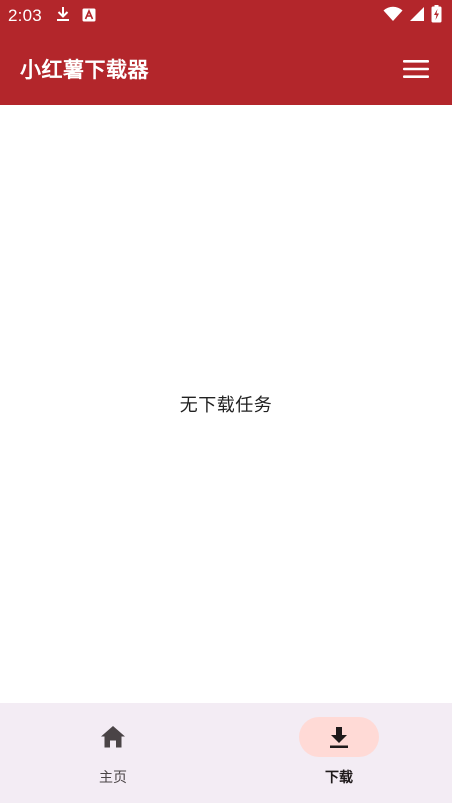 The height and width of the screenshot is (803, 452). What do you see at coordinates (436, 16) in the screenshot?
I see `battery-charging-icon` at bounding box center [436, 16].